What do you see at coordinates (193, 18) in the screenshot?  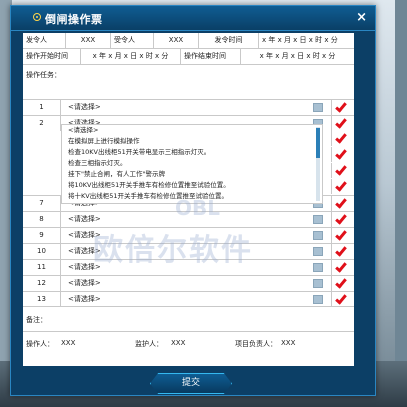 I see `dialog-title-bar: 倒闸操作票 ×` at bounding box center [193, 18].